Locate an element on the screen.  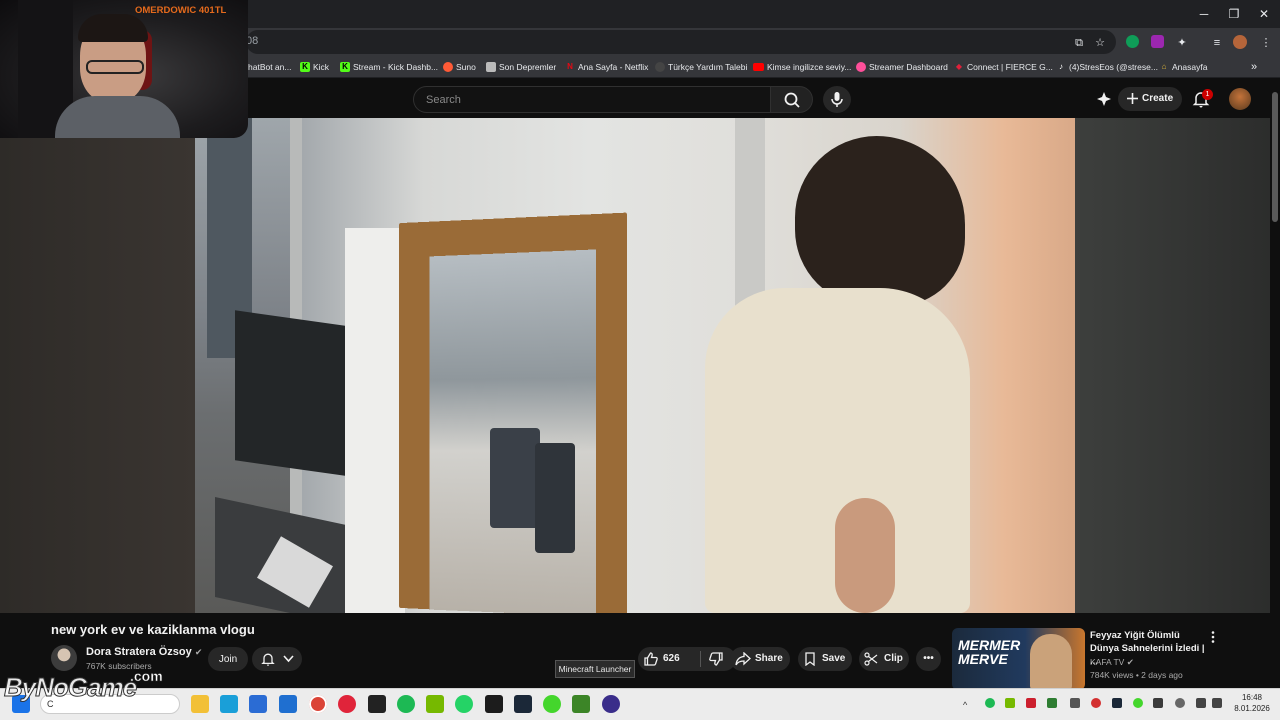
search-icon is located at coordinates (792, 100).